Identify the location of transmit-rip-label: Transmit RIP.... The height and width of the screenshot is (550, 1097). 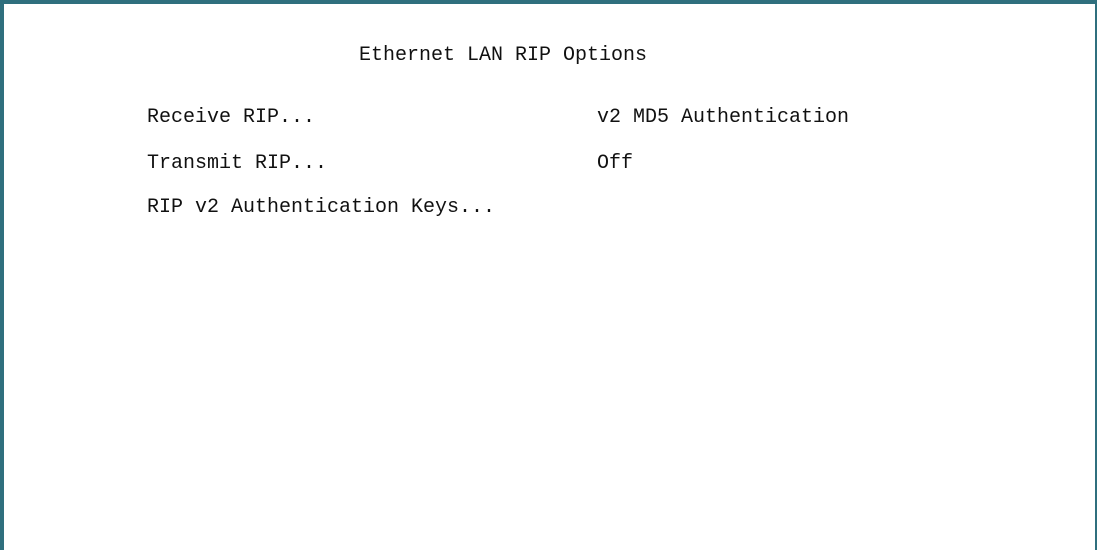
(237, 163).